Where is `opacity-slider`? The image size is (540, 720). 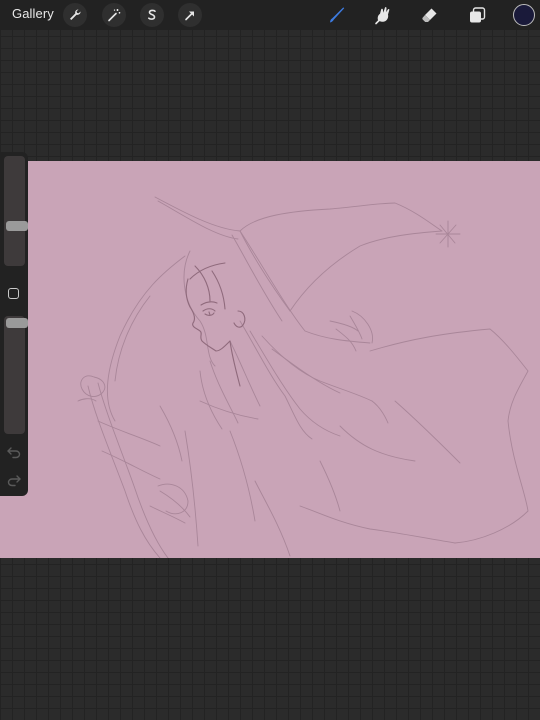 opacity-slider is located at coordinates (16, 375).